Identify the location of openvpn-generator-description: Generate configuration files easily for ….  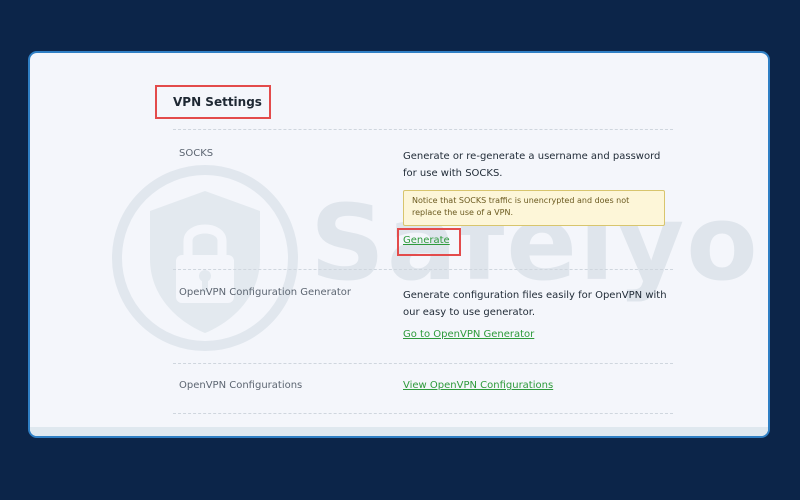
(535, 304).